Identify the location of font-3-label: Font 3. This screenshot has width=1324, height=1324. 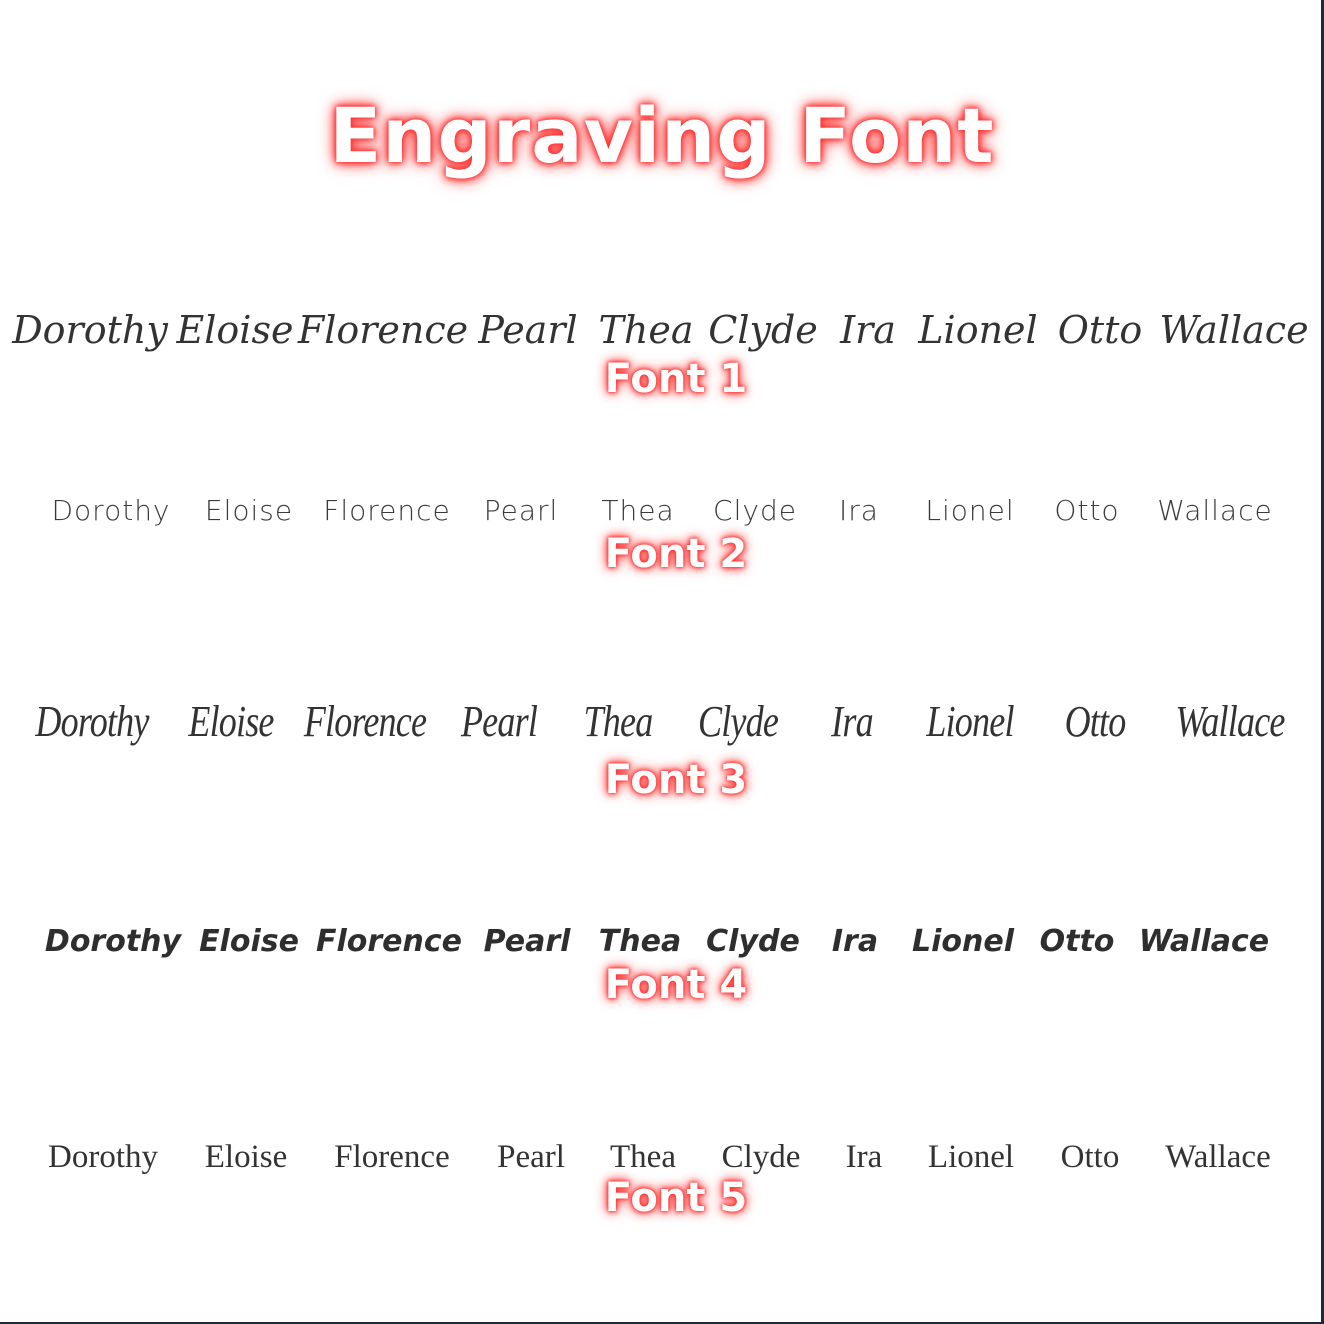
(676, 780).